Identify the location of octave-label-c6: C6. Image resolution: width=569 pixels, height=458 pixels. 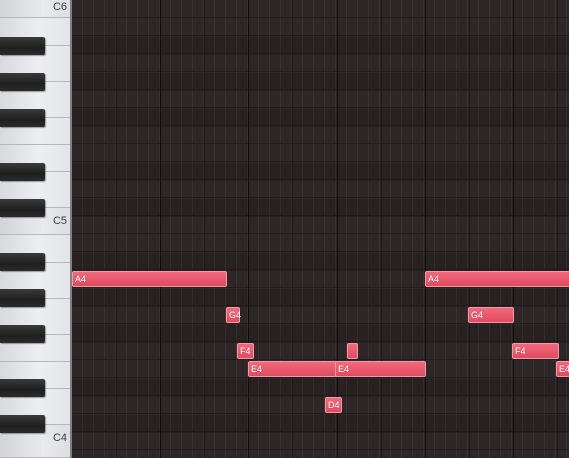
(59, 7).